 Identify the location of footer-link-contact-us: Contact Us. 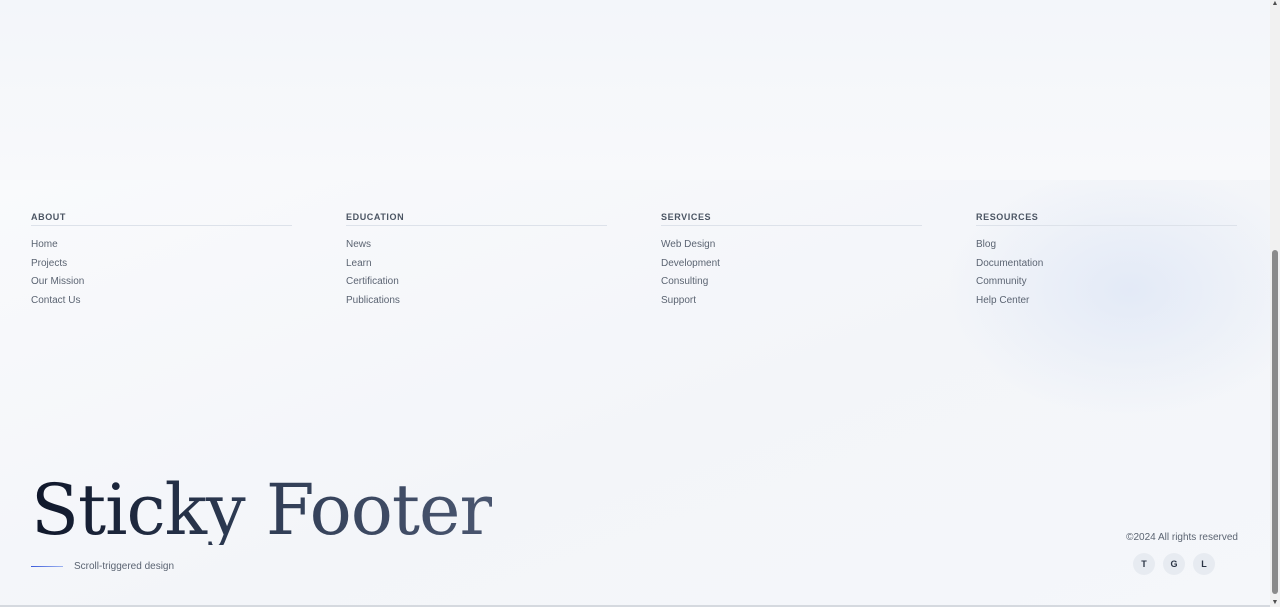
(161, 303).